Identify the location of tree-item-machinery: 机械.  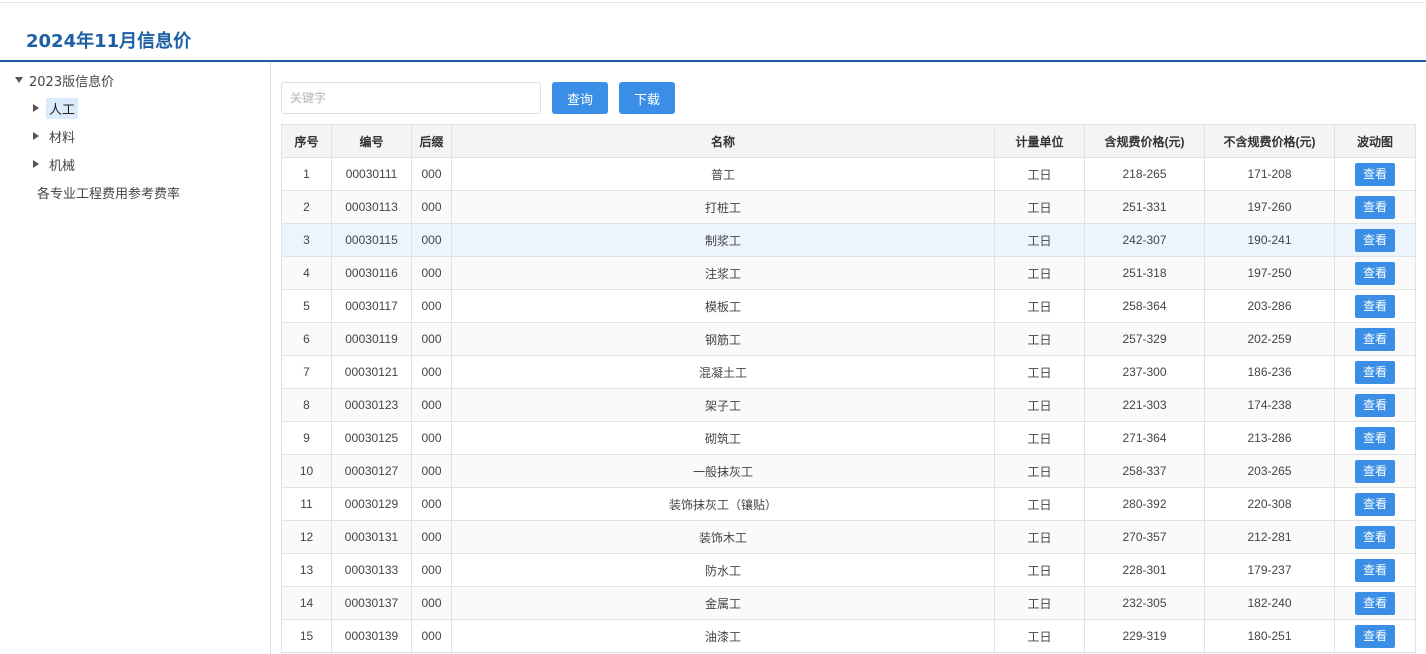
(55, 164).